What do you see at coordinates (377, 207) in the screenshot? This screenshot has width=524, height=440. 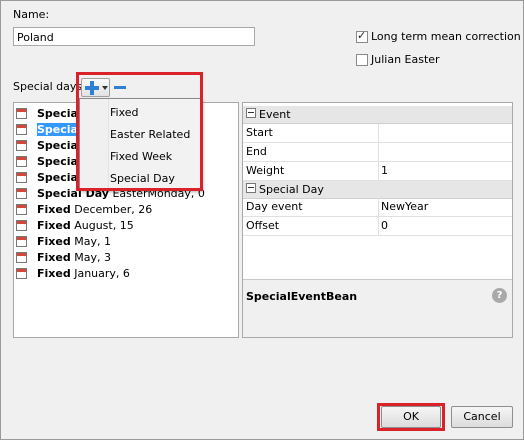 I see `property-day-event: Day event NewYear` at bounding box center [377, 207].